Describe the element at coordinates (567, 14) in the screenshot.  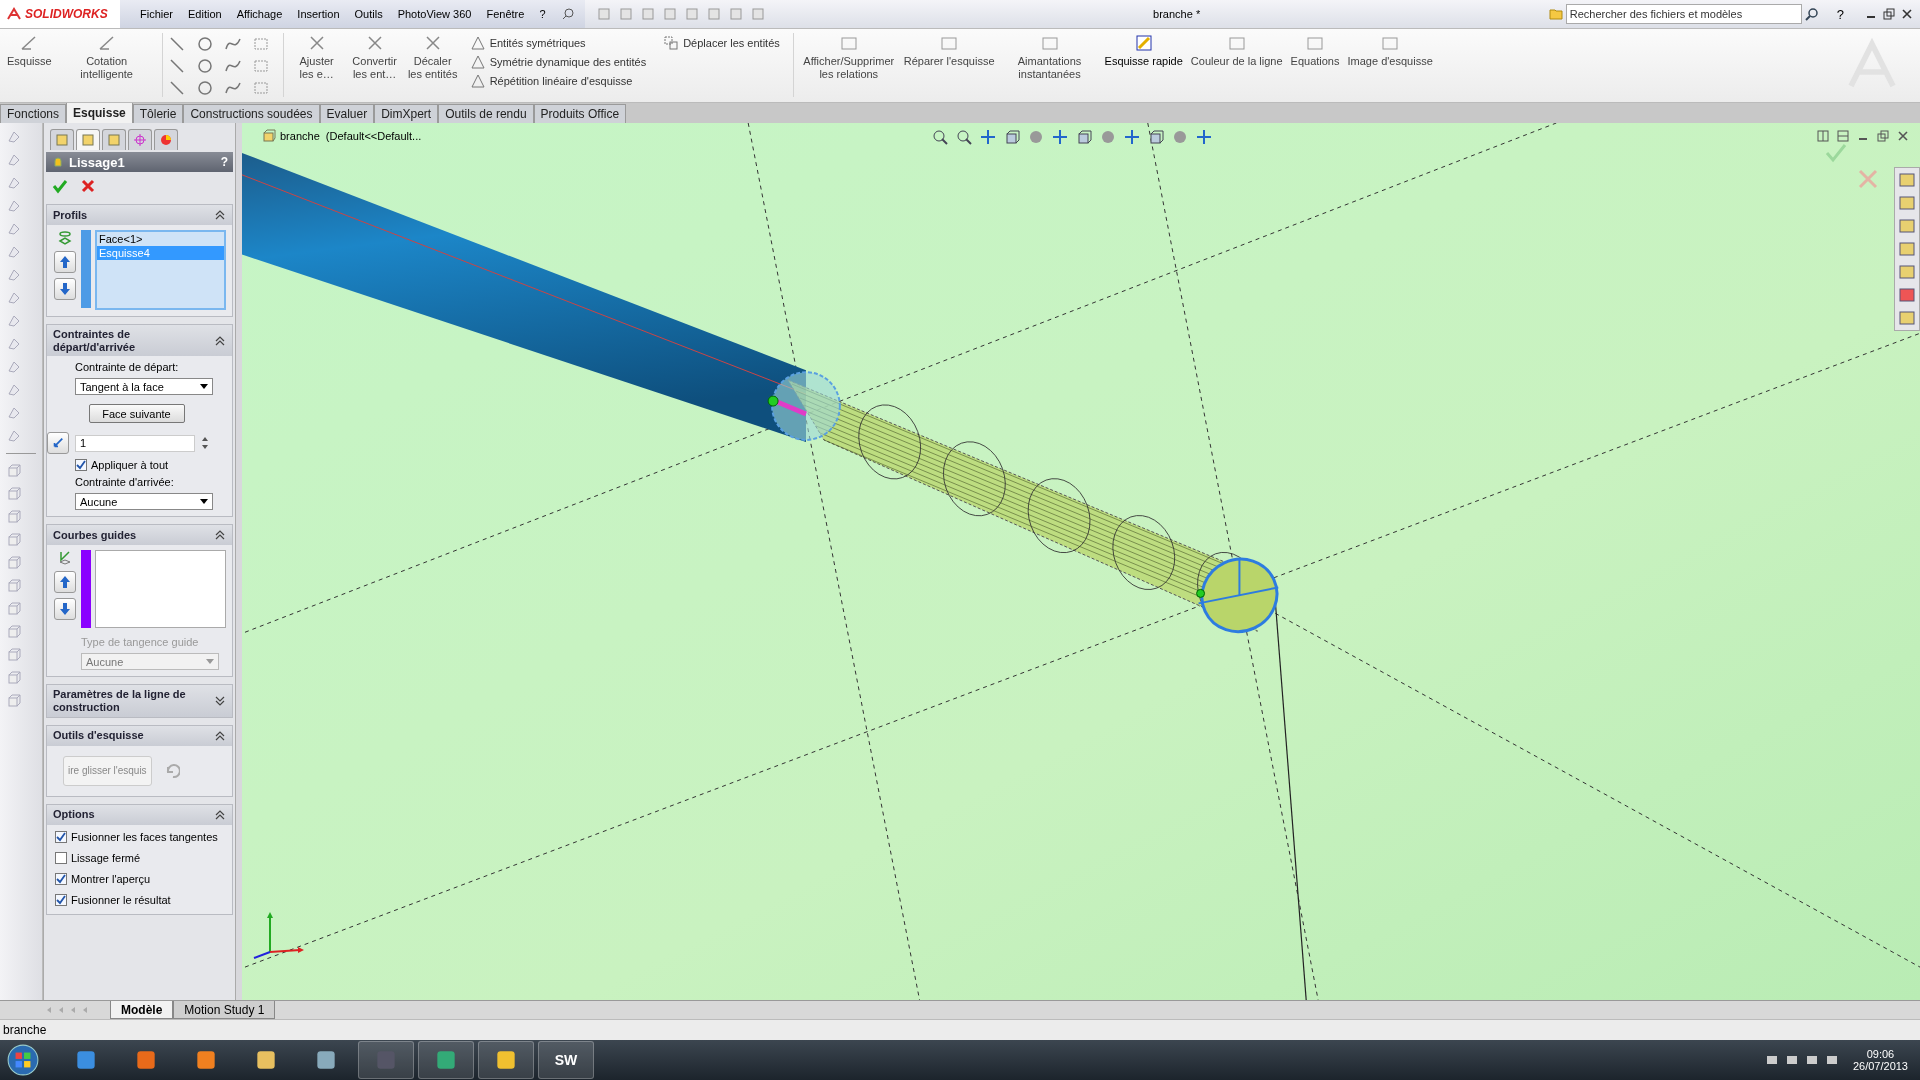
I see `pin-icon` at that location.